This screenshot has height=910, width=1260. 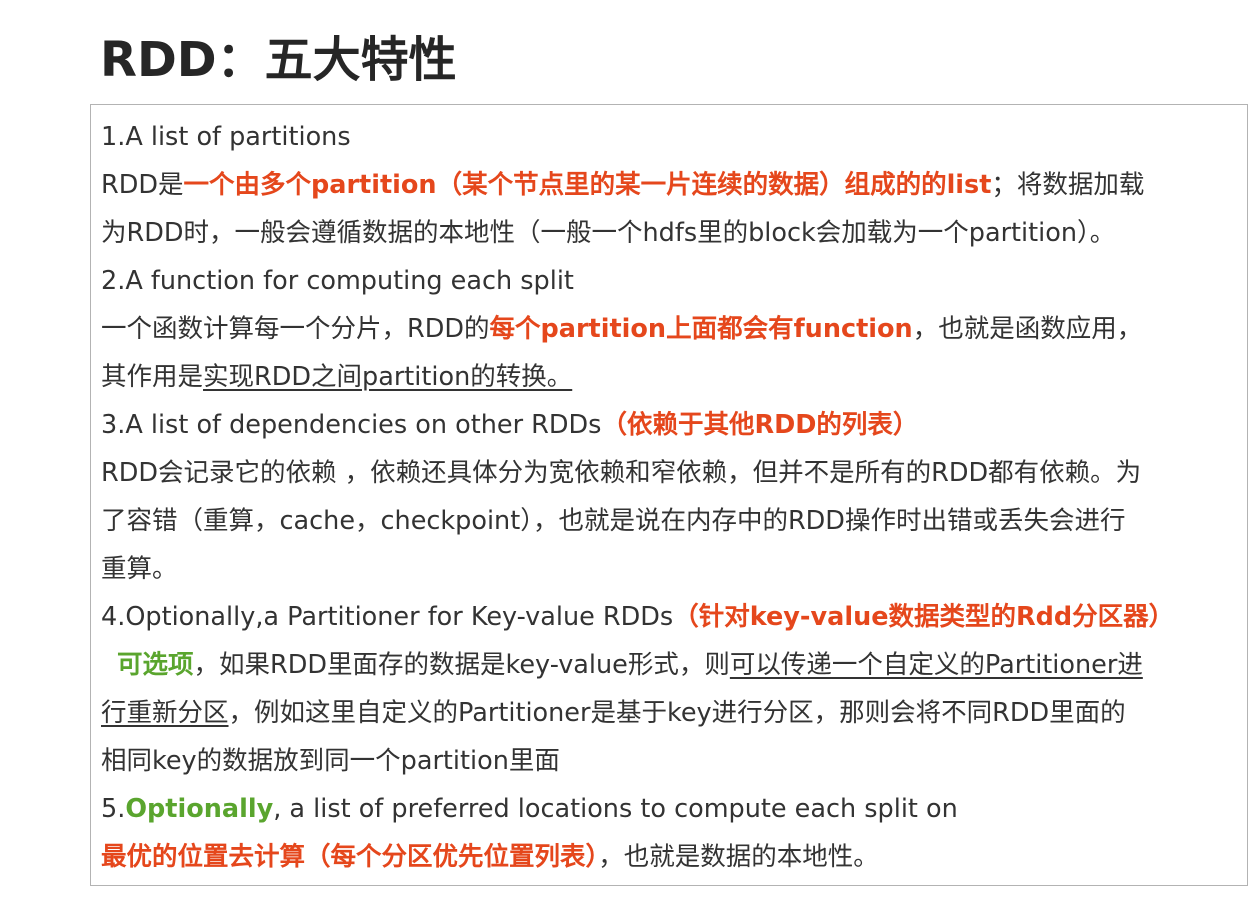 What do you see at coordinates (278, 60) in the screenshot?
I see `page-title: RDD：五大特性` at bounding box center [278, 60].